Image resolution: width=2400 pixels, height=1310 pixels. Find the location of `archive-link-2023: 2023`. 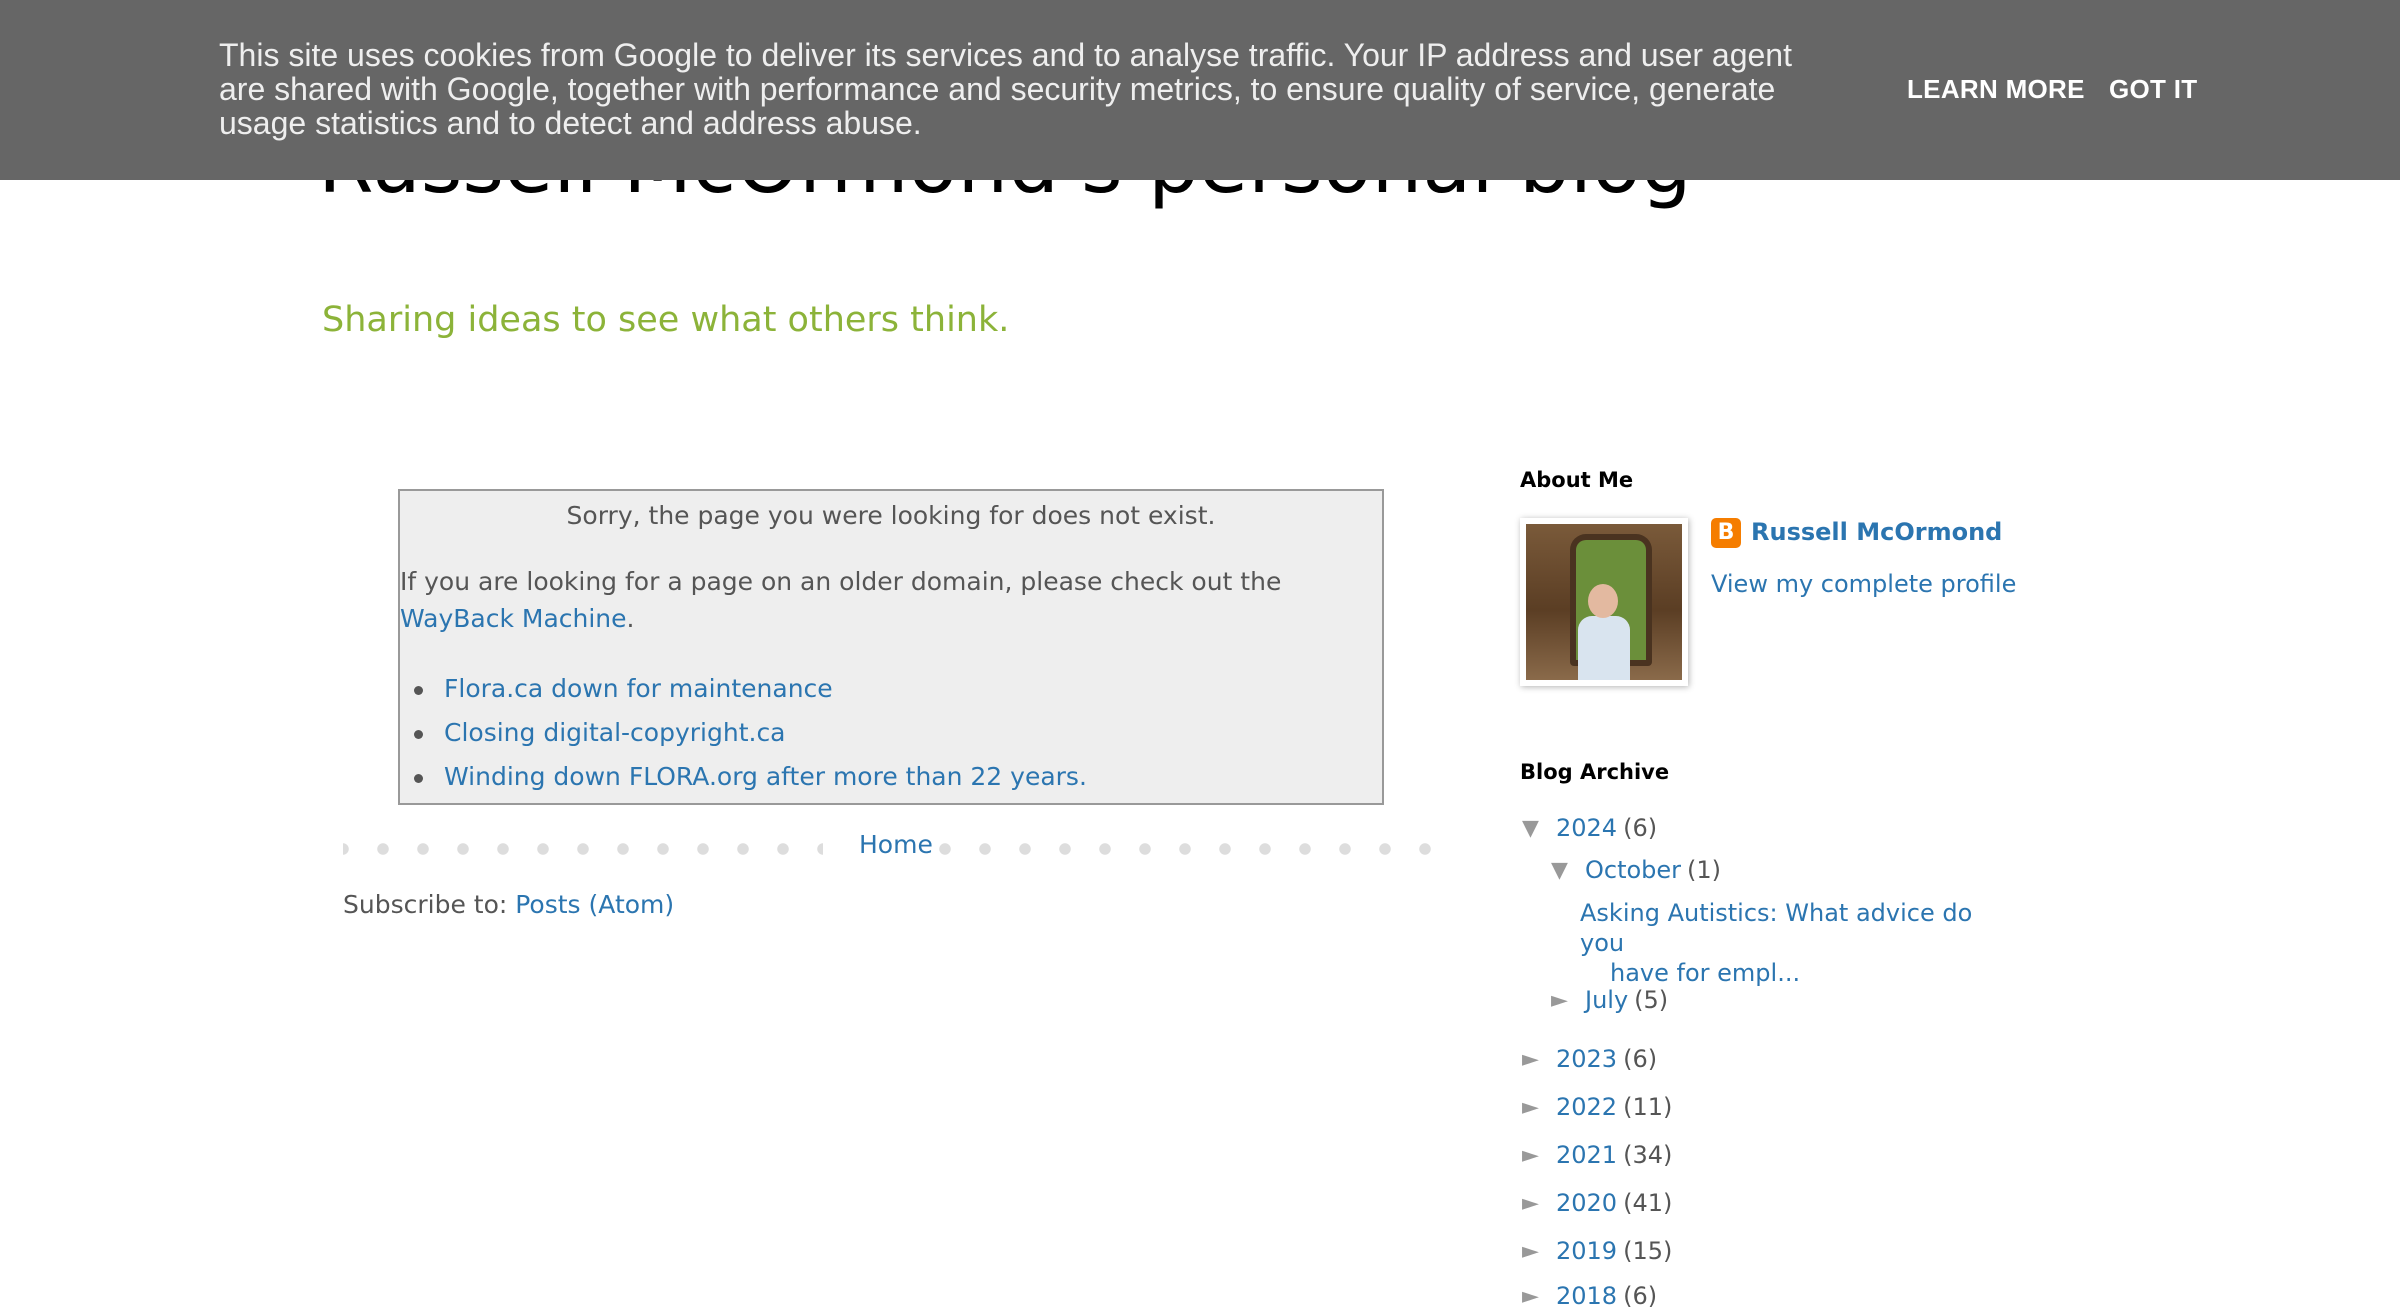

archive-link-2023: 2023 is located at coordinates (1586, 1059).